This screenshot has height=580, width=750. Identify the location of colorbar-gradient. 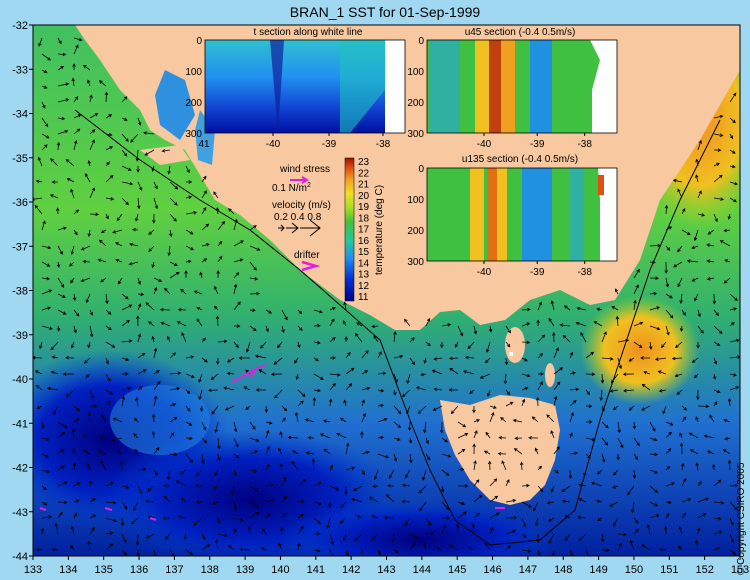
(349, 229).